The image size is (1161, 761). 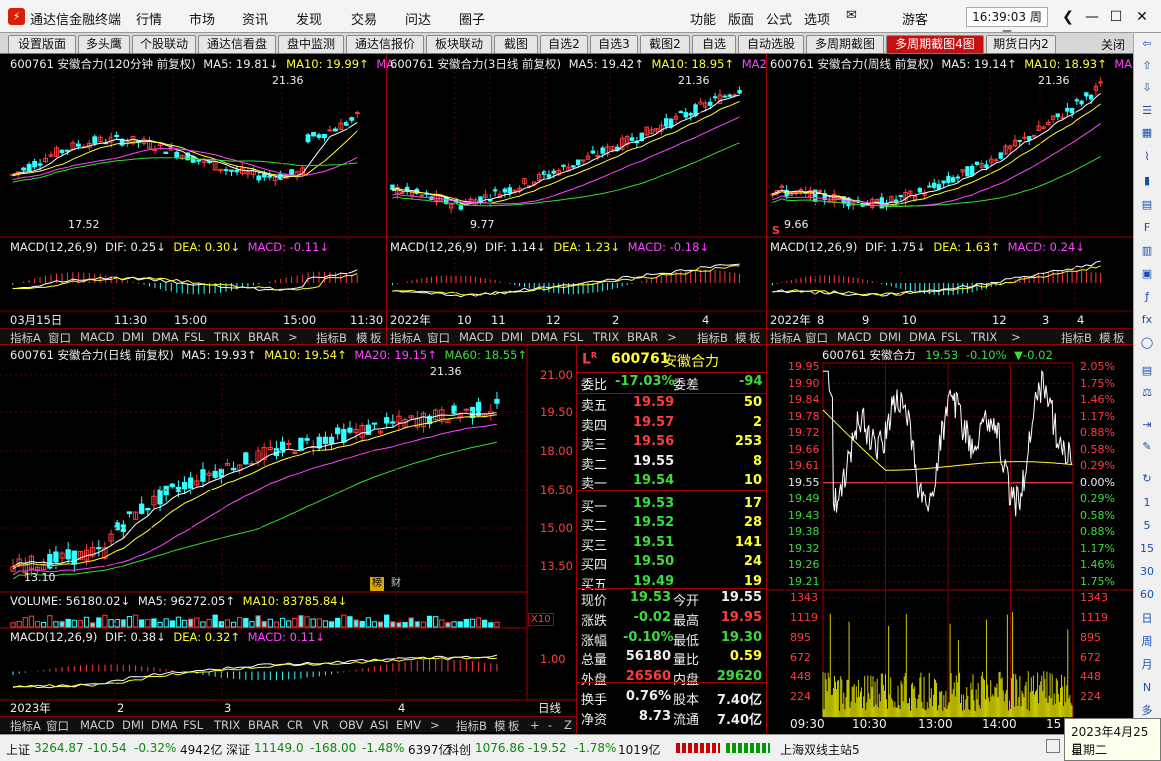 What do you see at coordinates (771, 44) in the screenshot?
I see `tab-auto-screen: 自动选股` at bounding box center [771, 44].